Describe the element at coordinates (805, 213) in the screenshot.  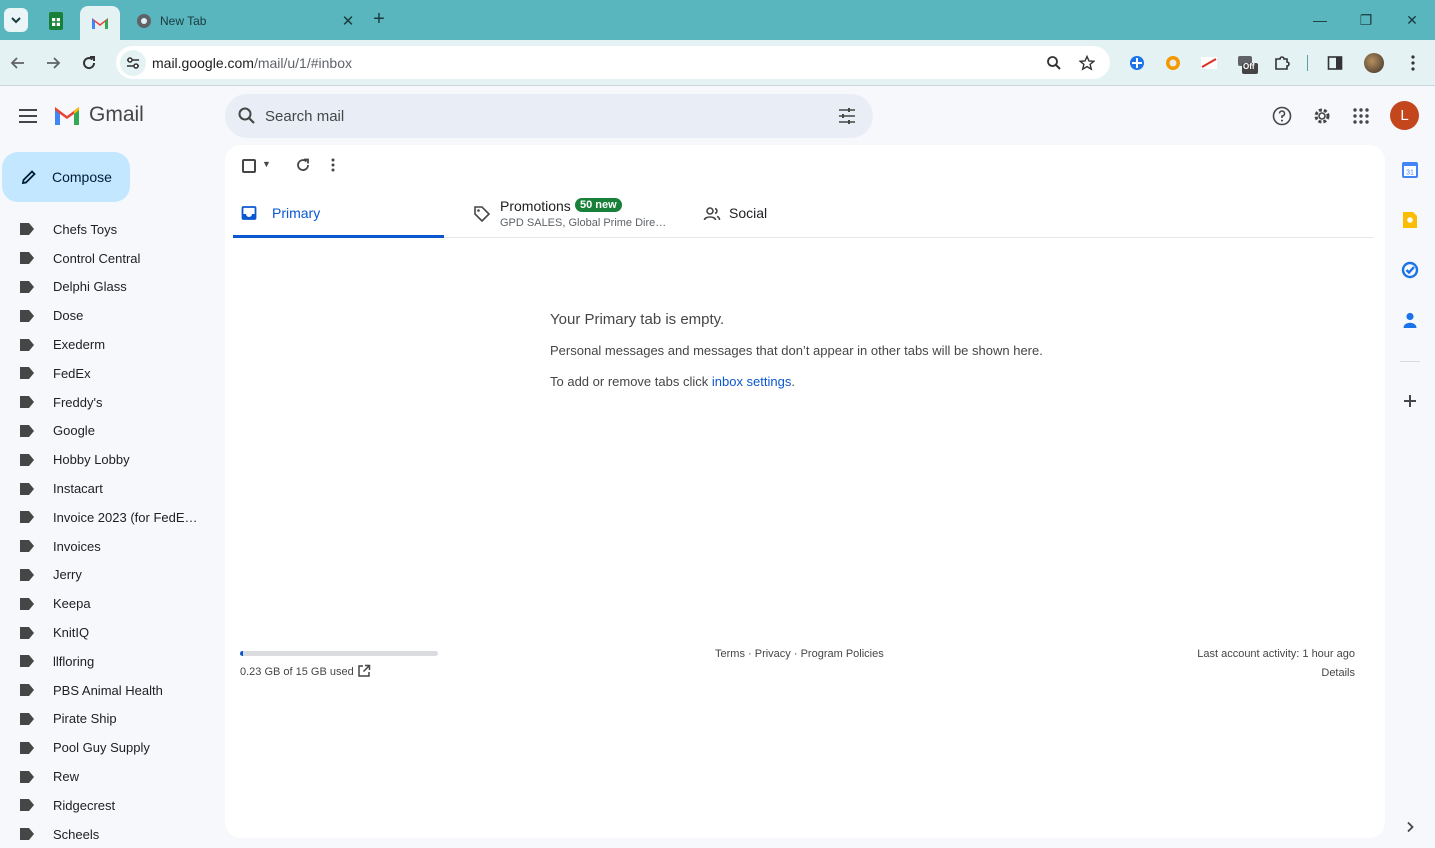
I see `tab-social: Social` at that location.